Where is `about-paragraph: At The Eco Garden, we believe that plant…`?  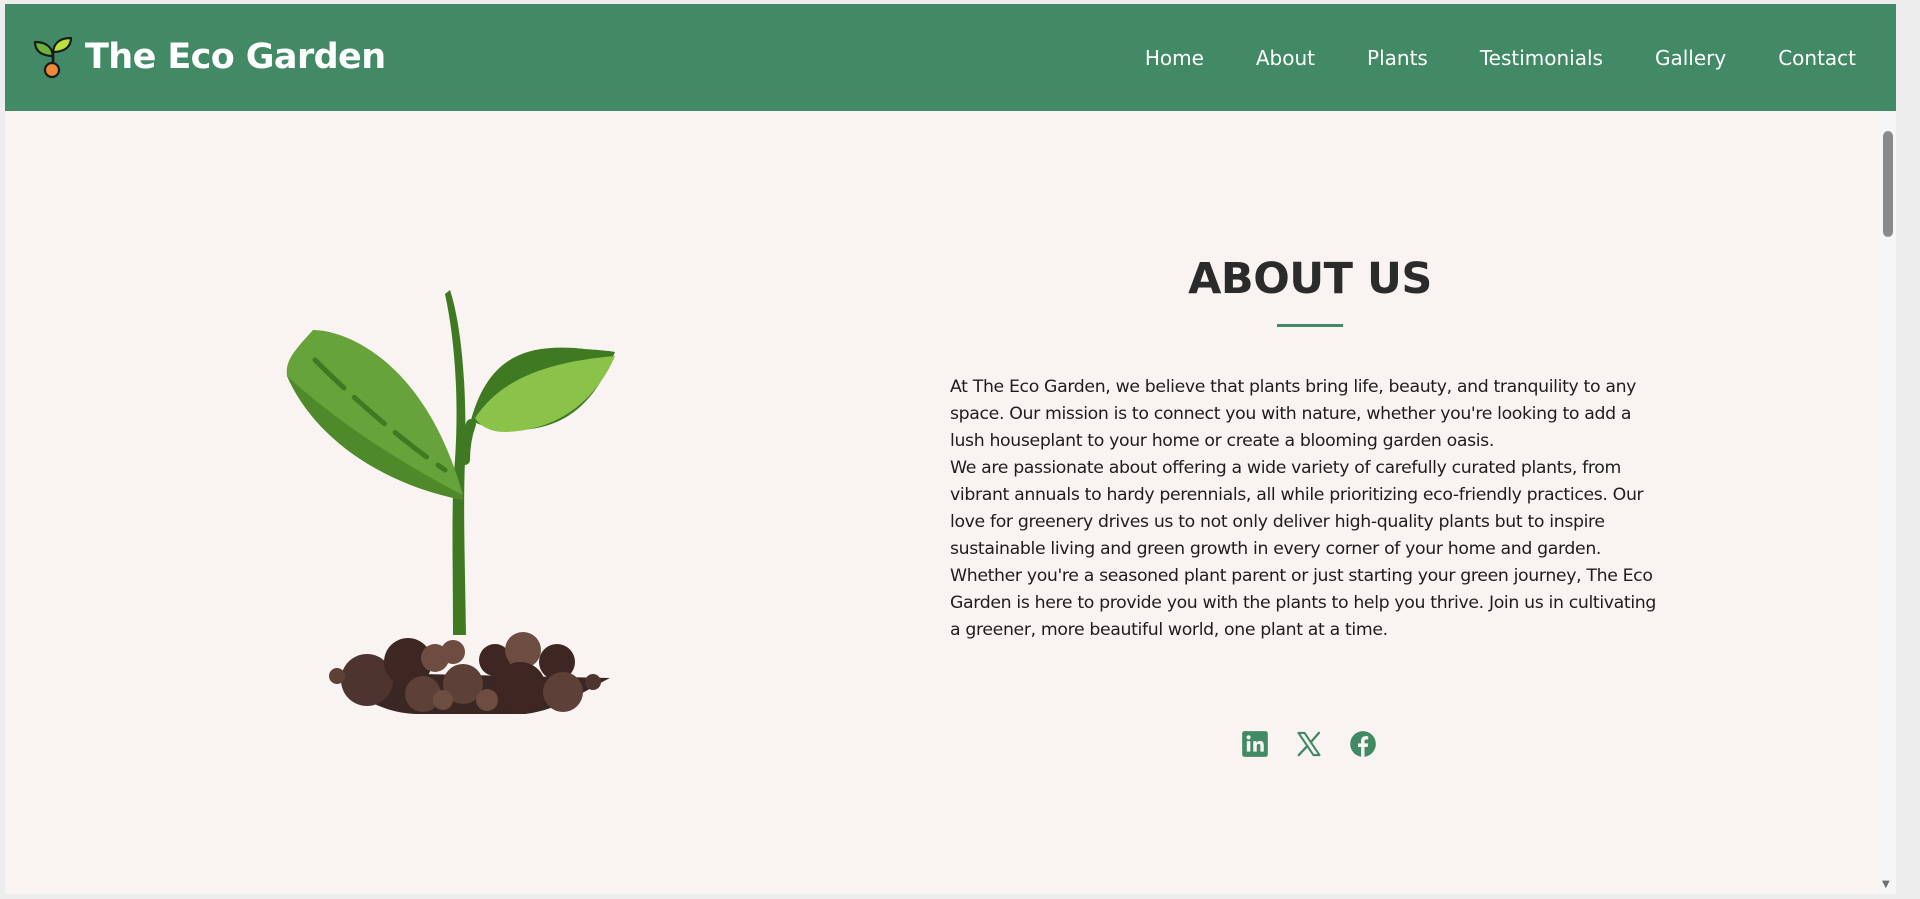 about-paragraph: At The Eco Garden, we believe that plant… is located at coordinates (1293, 414).